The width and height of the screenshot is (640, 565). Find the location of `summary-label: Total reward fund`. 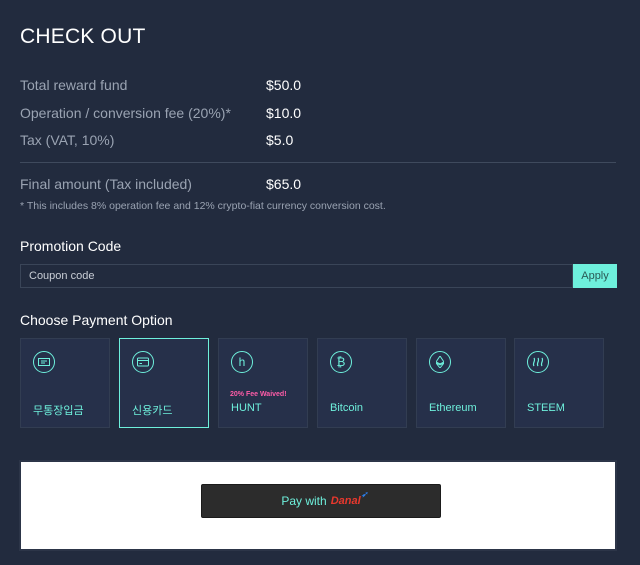

summary-label: Total reward fund is located at coordinates (74, 85).